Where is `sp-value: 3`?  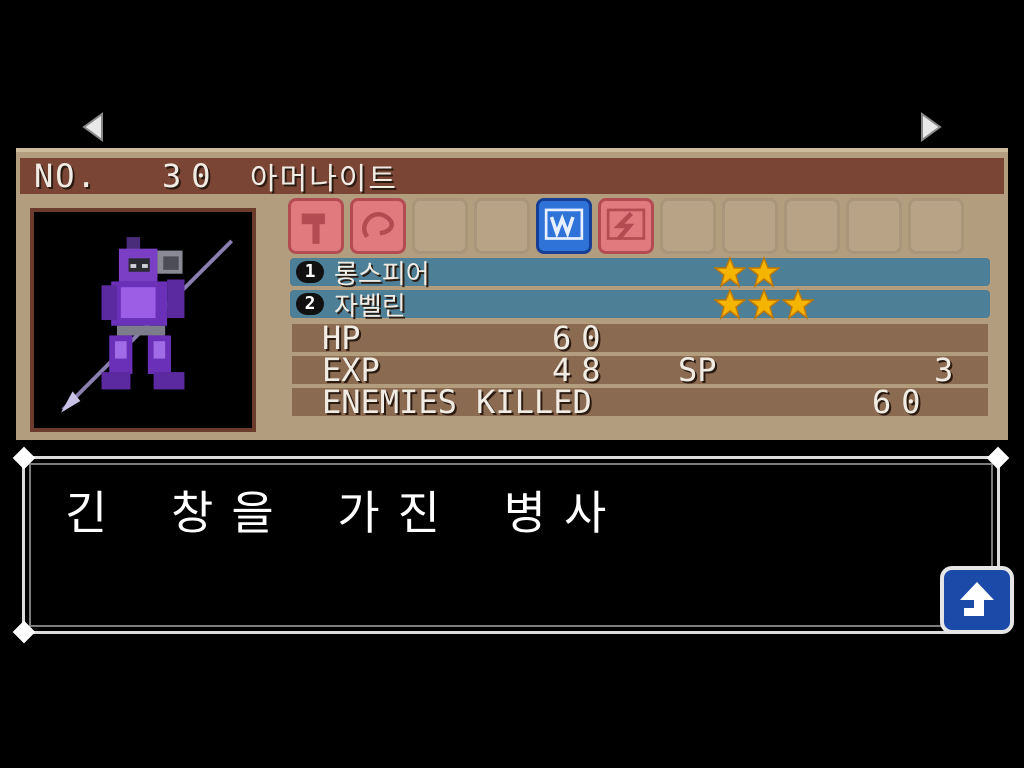 sp-value: 3 is located at coordinates (949, 370).